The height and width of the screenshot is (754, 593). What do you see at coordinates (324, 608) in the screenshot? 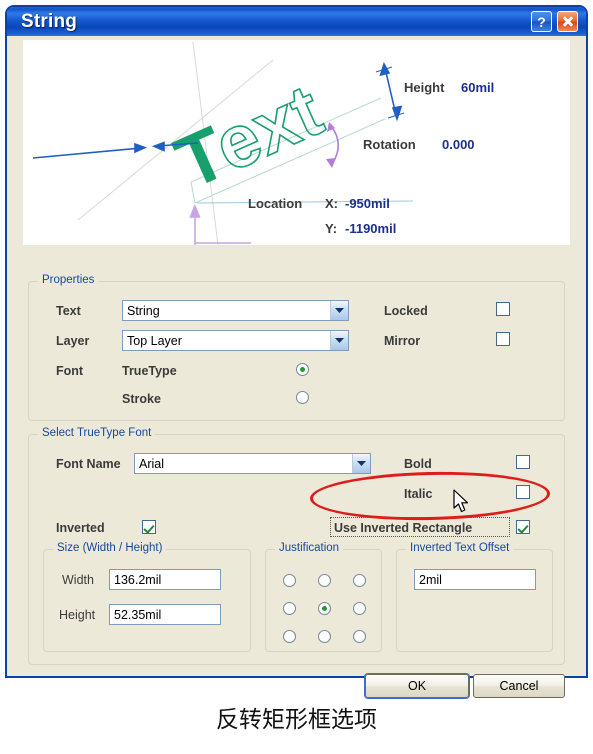
I see `justification-radio-middle-center` at bounding box center [324, 608].